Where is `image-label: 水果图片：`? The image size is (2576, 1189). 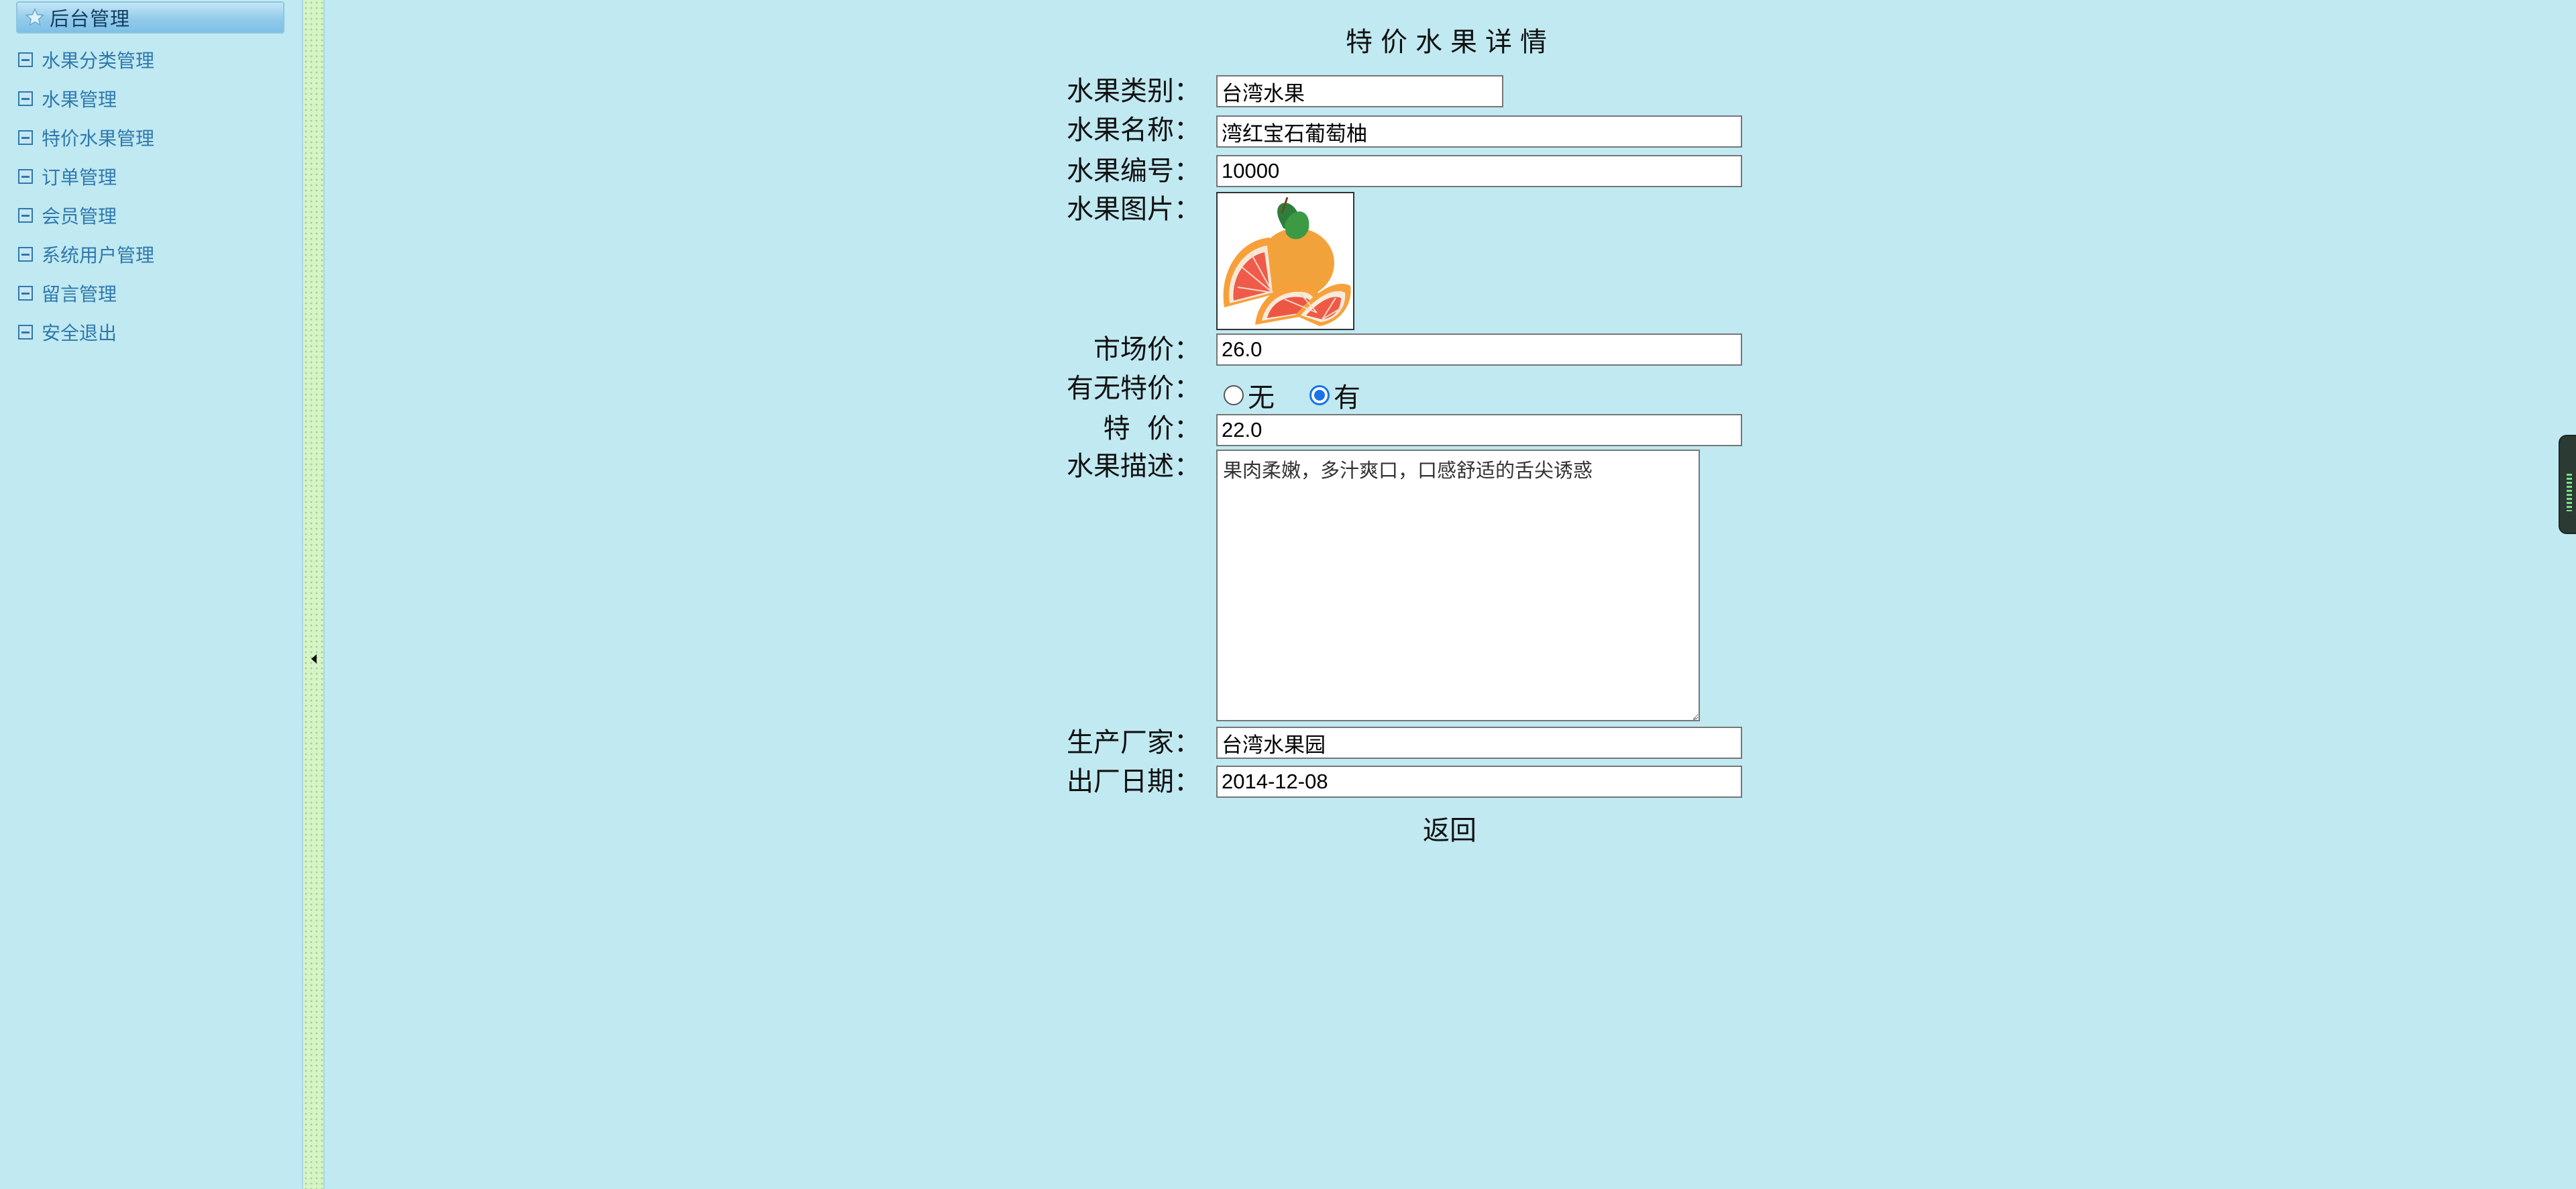 image-label: 水果图片： is located at coordinates (1134, 209).